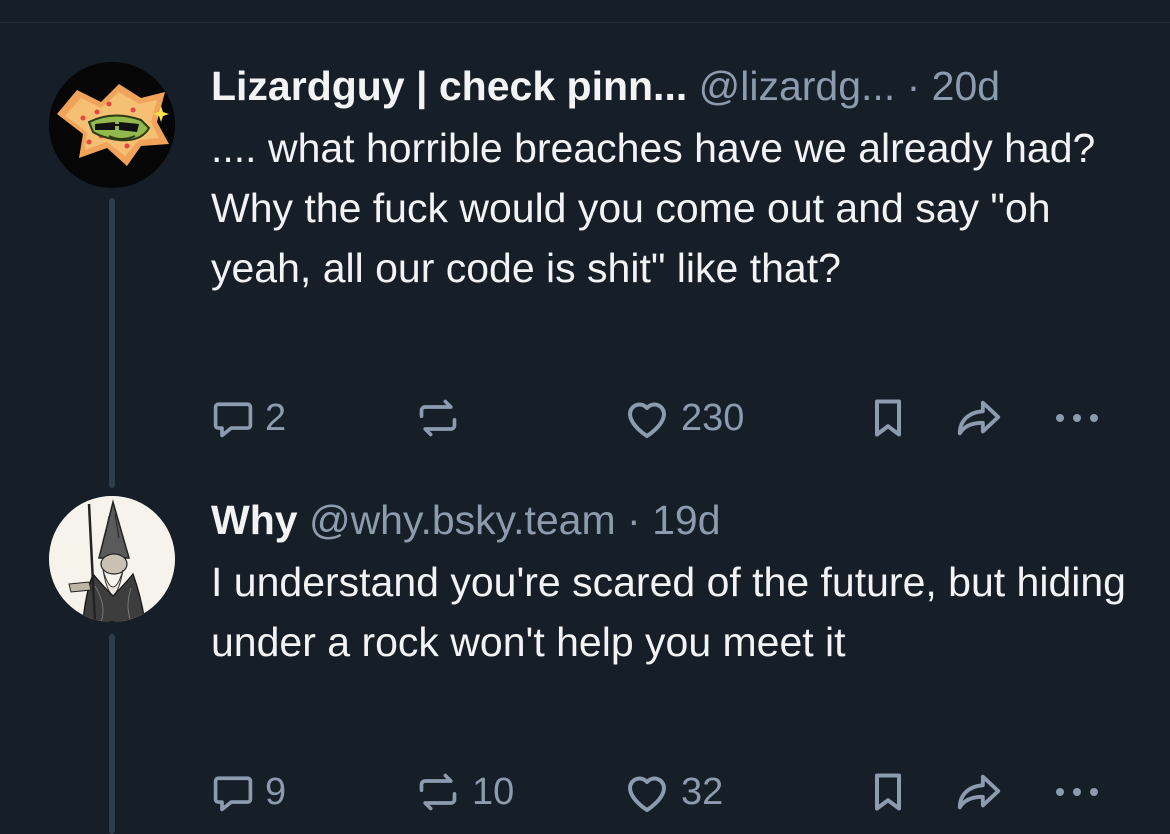 The width and height of the screenshot is (1170, 834). I want to click on reply-count: 2, so click(276, 417).